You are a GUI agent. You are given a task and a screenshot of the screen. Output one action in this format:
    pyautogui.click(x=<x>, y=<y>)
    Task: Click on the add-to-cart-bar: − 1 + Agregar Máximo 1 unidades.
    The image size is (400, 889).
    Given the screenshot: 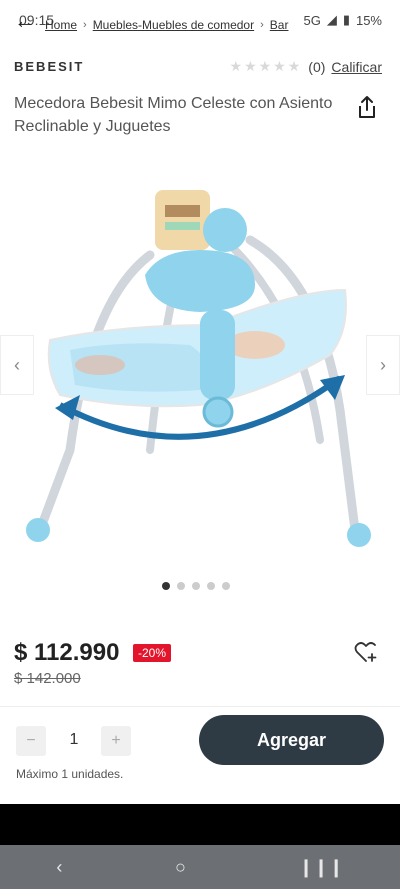 What is the action you would take?
    pyautogui.click(x=200, y=748)
    